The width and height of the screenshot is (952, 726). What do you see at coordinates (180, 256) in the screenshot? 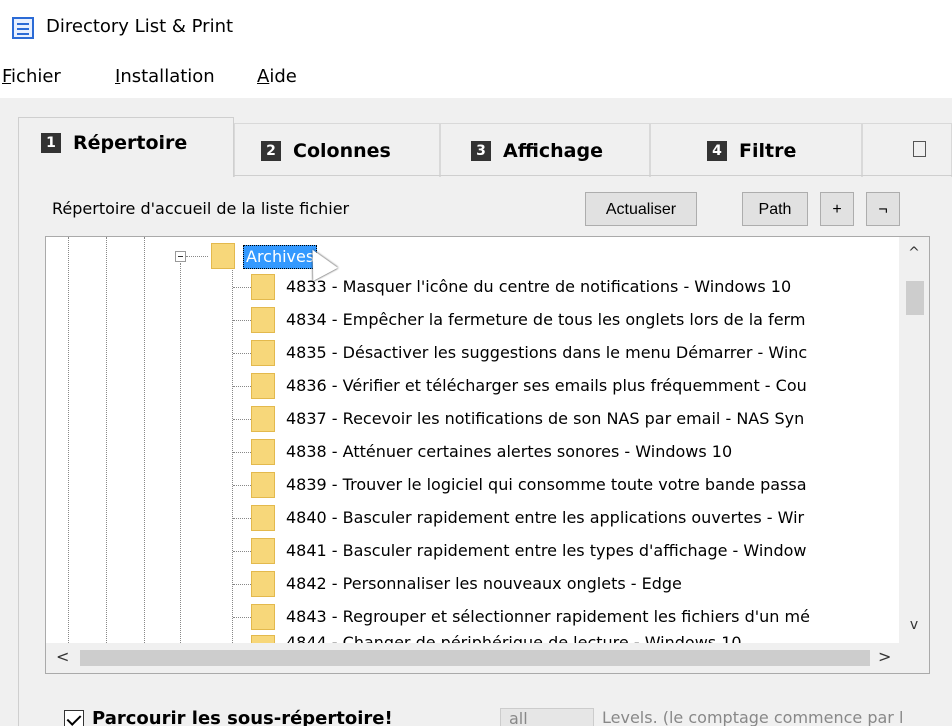
I see `collapse-toggle` at bounding box center [180, 256].